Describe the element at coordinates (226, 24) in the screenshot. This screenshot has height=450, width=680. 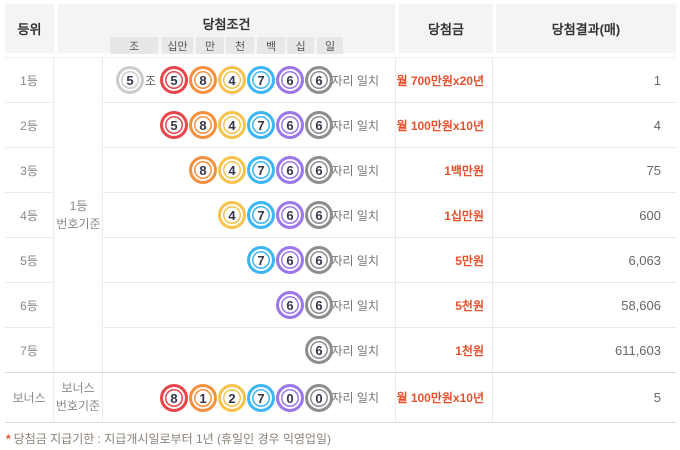
I see `header-condition-title: 당첨조건` at that location.